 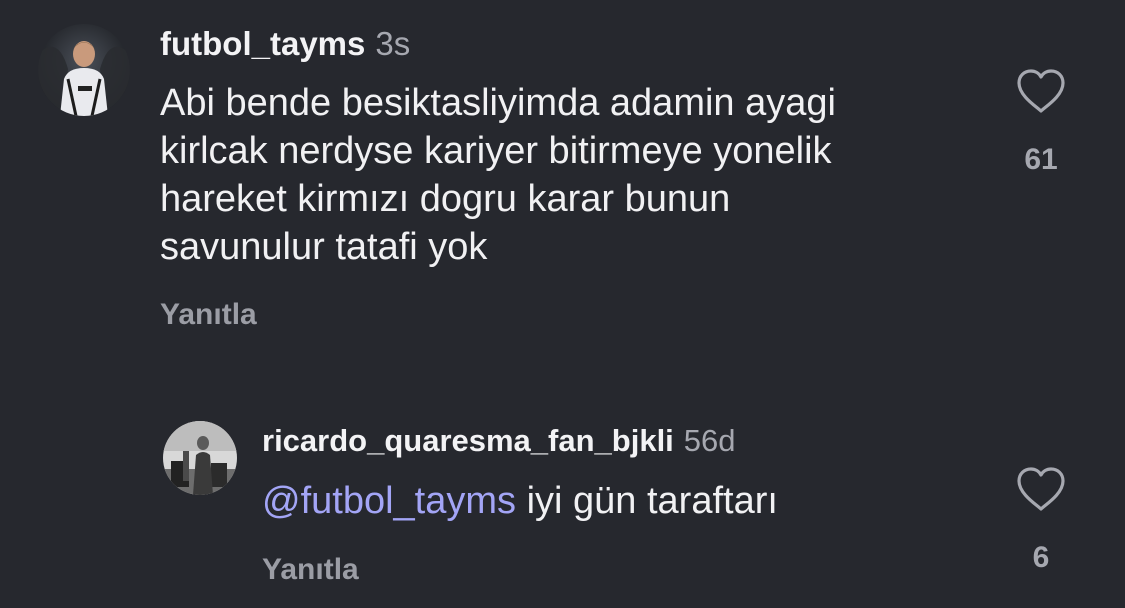 I want to click on reply-text: @futbol_tayms iyi gün taraftarı, so click(x=520, y=501).